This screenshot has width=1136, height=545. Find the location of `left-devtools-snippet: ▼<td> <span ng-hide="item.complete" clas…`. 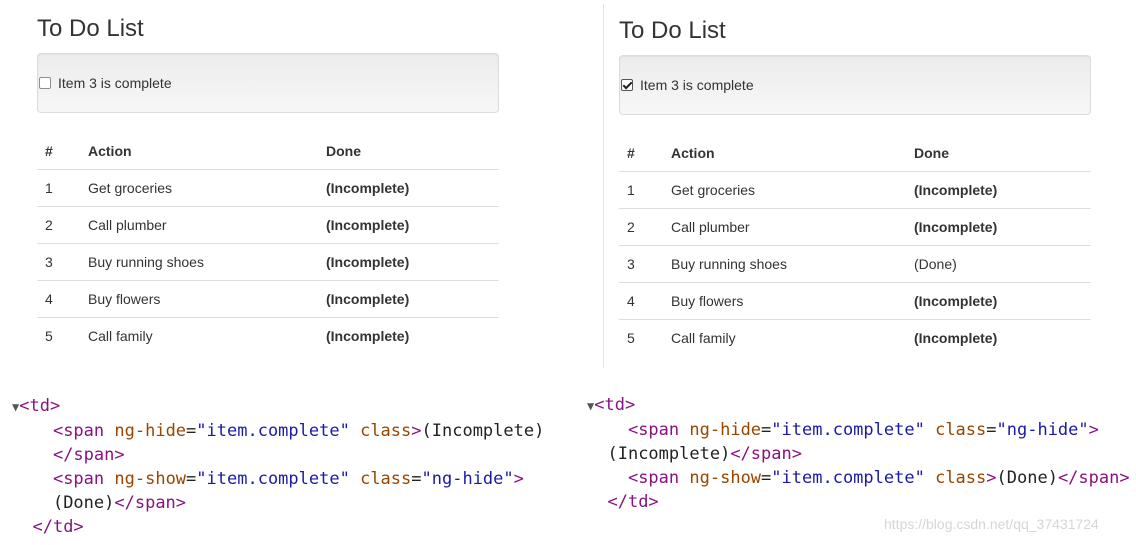

left-devtools-snippet: ▼<td> <span ng-hide="item.complete" clas… is located at coordinates (278, 466).